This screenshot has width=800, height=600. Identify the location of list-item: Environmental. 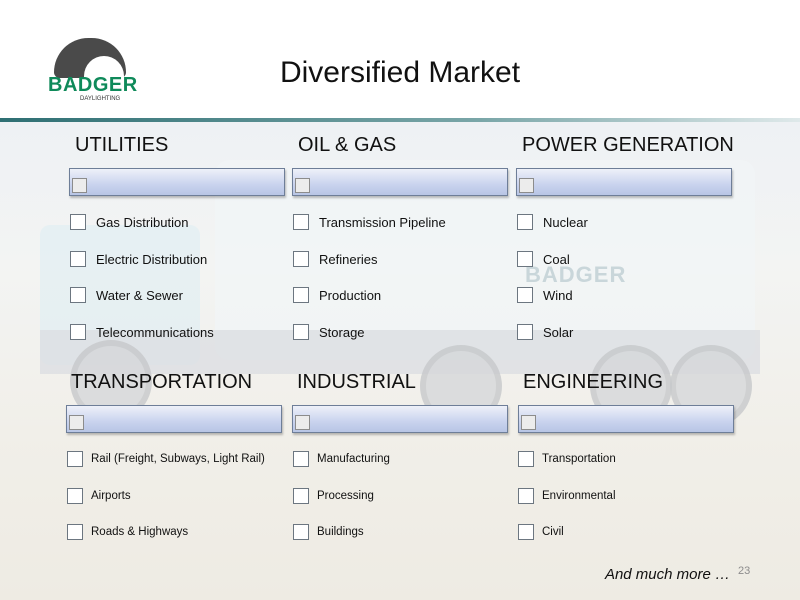
(567, 496).